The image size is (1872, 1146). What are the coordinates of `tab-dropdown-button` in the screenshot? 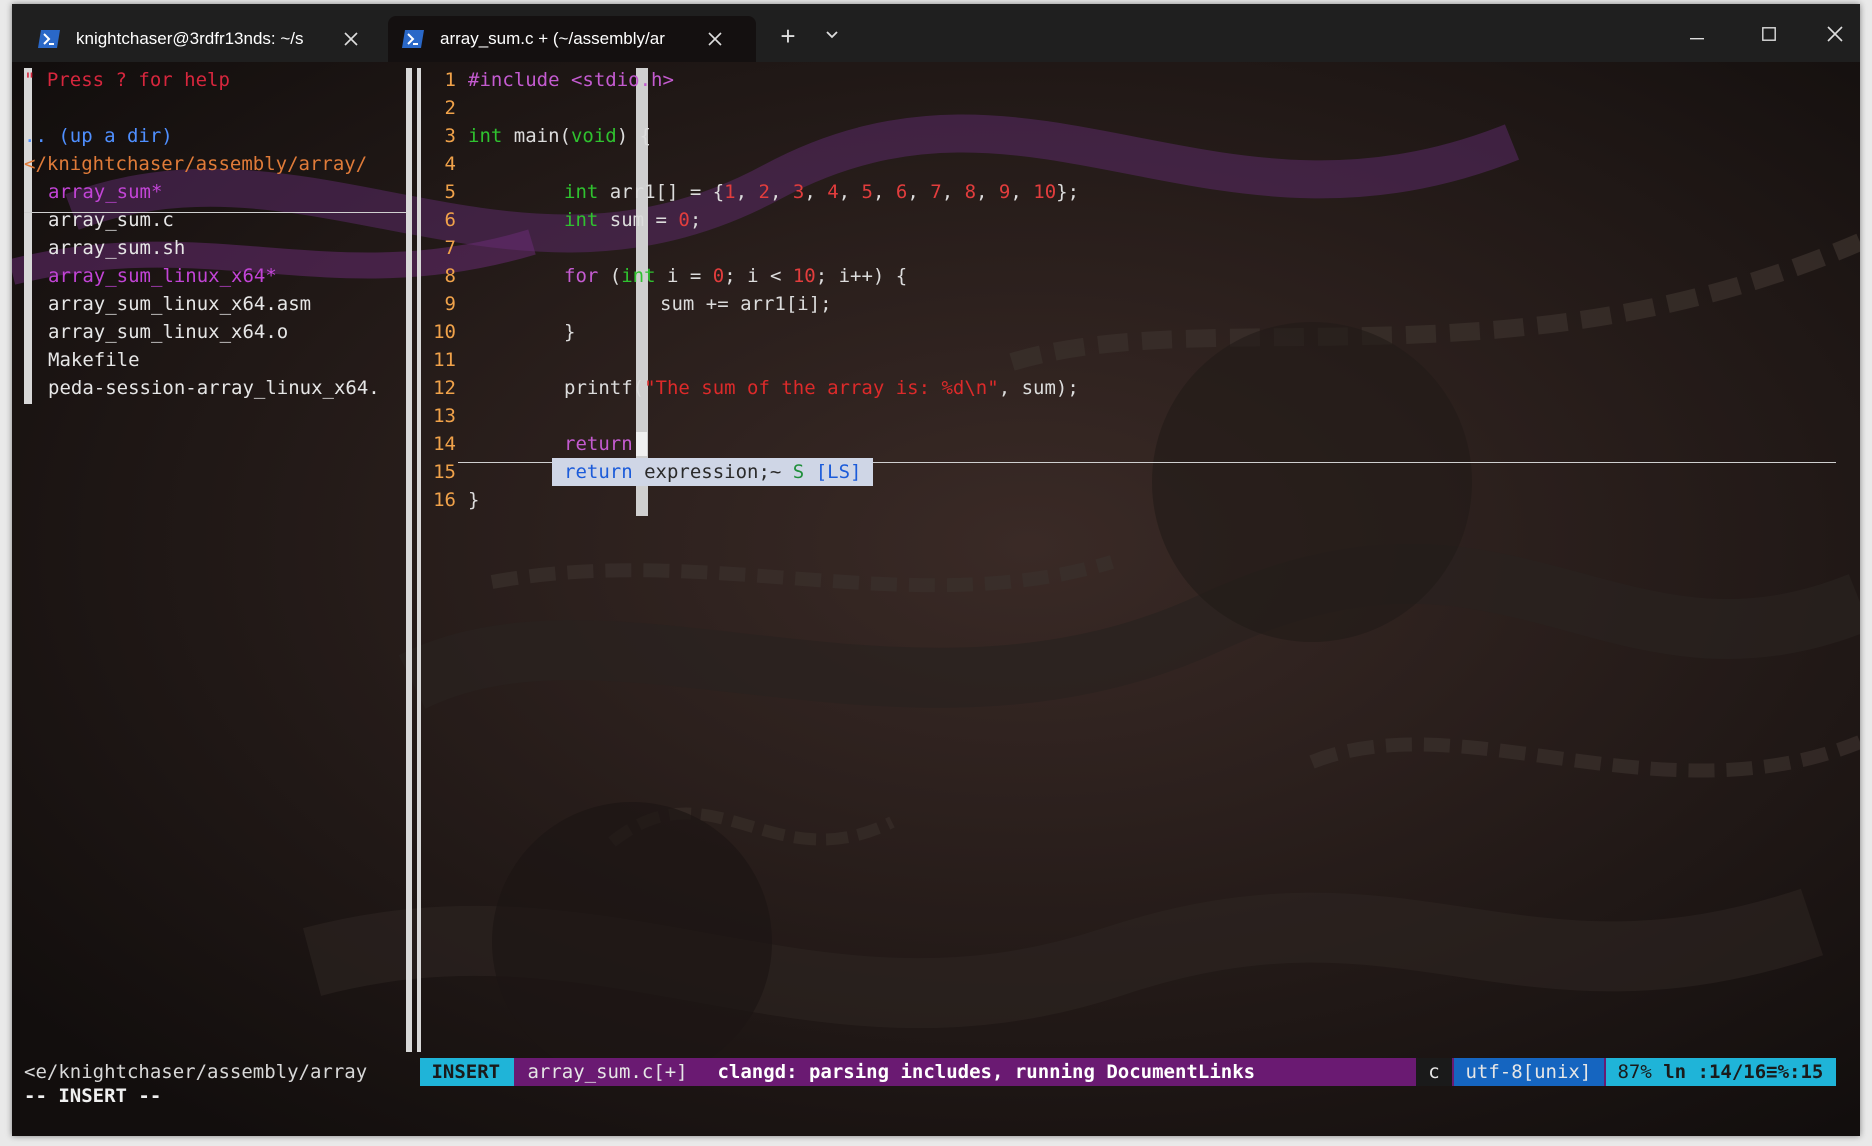 It's located at (832, 36).